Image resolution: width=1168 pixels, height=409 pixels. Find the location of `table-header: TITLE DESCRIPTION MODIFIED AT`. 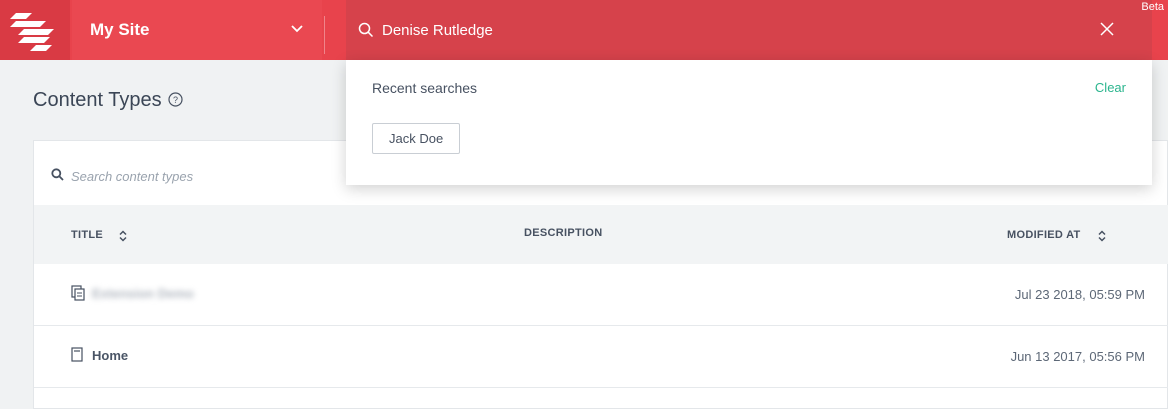

table-header: TITLE DESCRIPTION MODIFIED AT is located at coordinates (601, 234).